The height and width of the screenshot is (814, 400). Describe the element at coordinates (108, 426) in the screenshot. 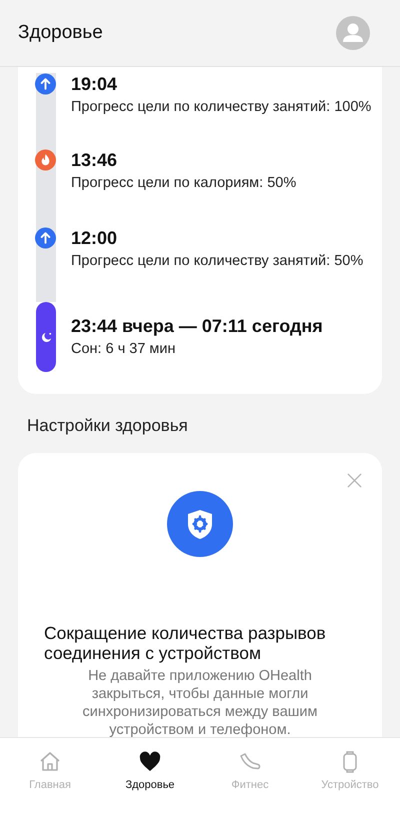

I see `section-title: Настройки здоровья` at that location.